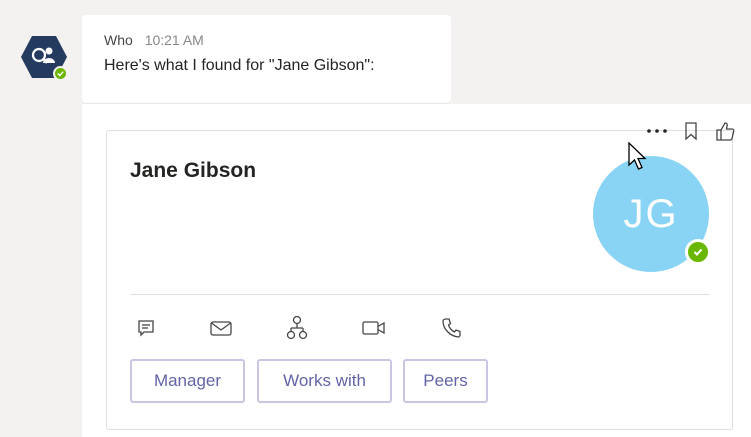 The height and width of the screenshot is (437, 751). Describe the element at coordinates (691, 131) in the screenshot. I see `bookmark-icon` at that location.